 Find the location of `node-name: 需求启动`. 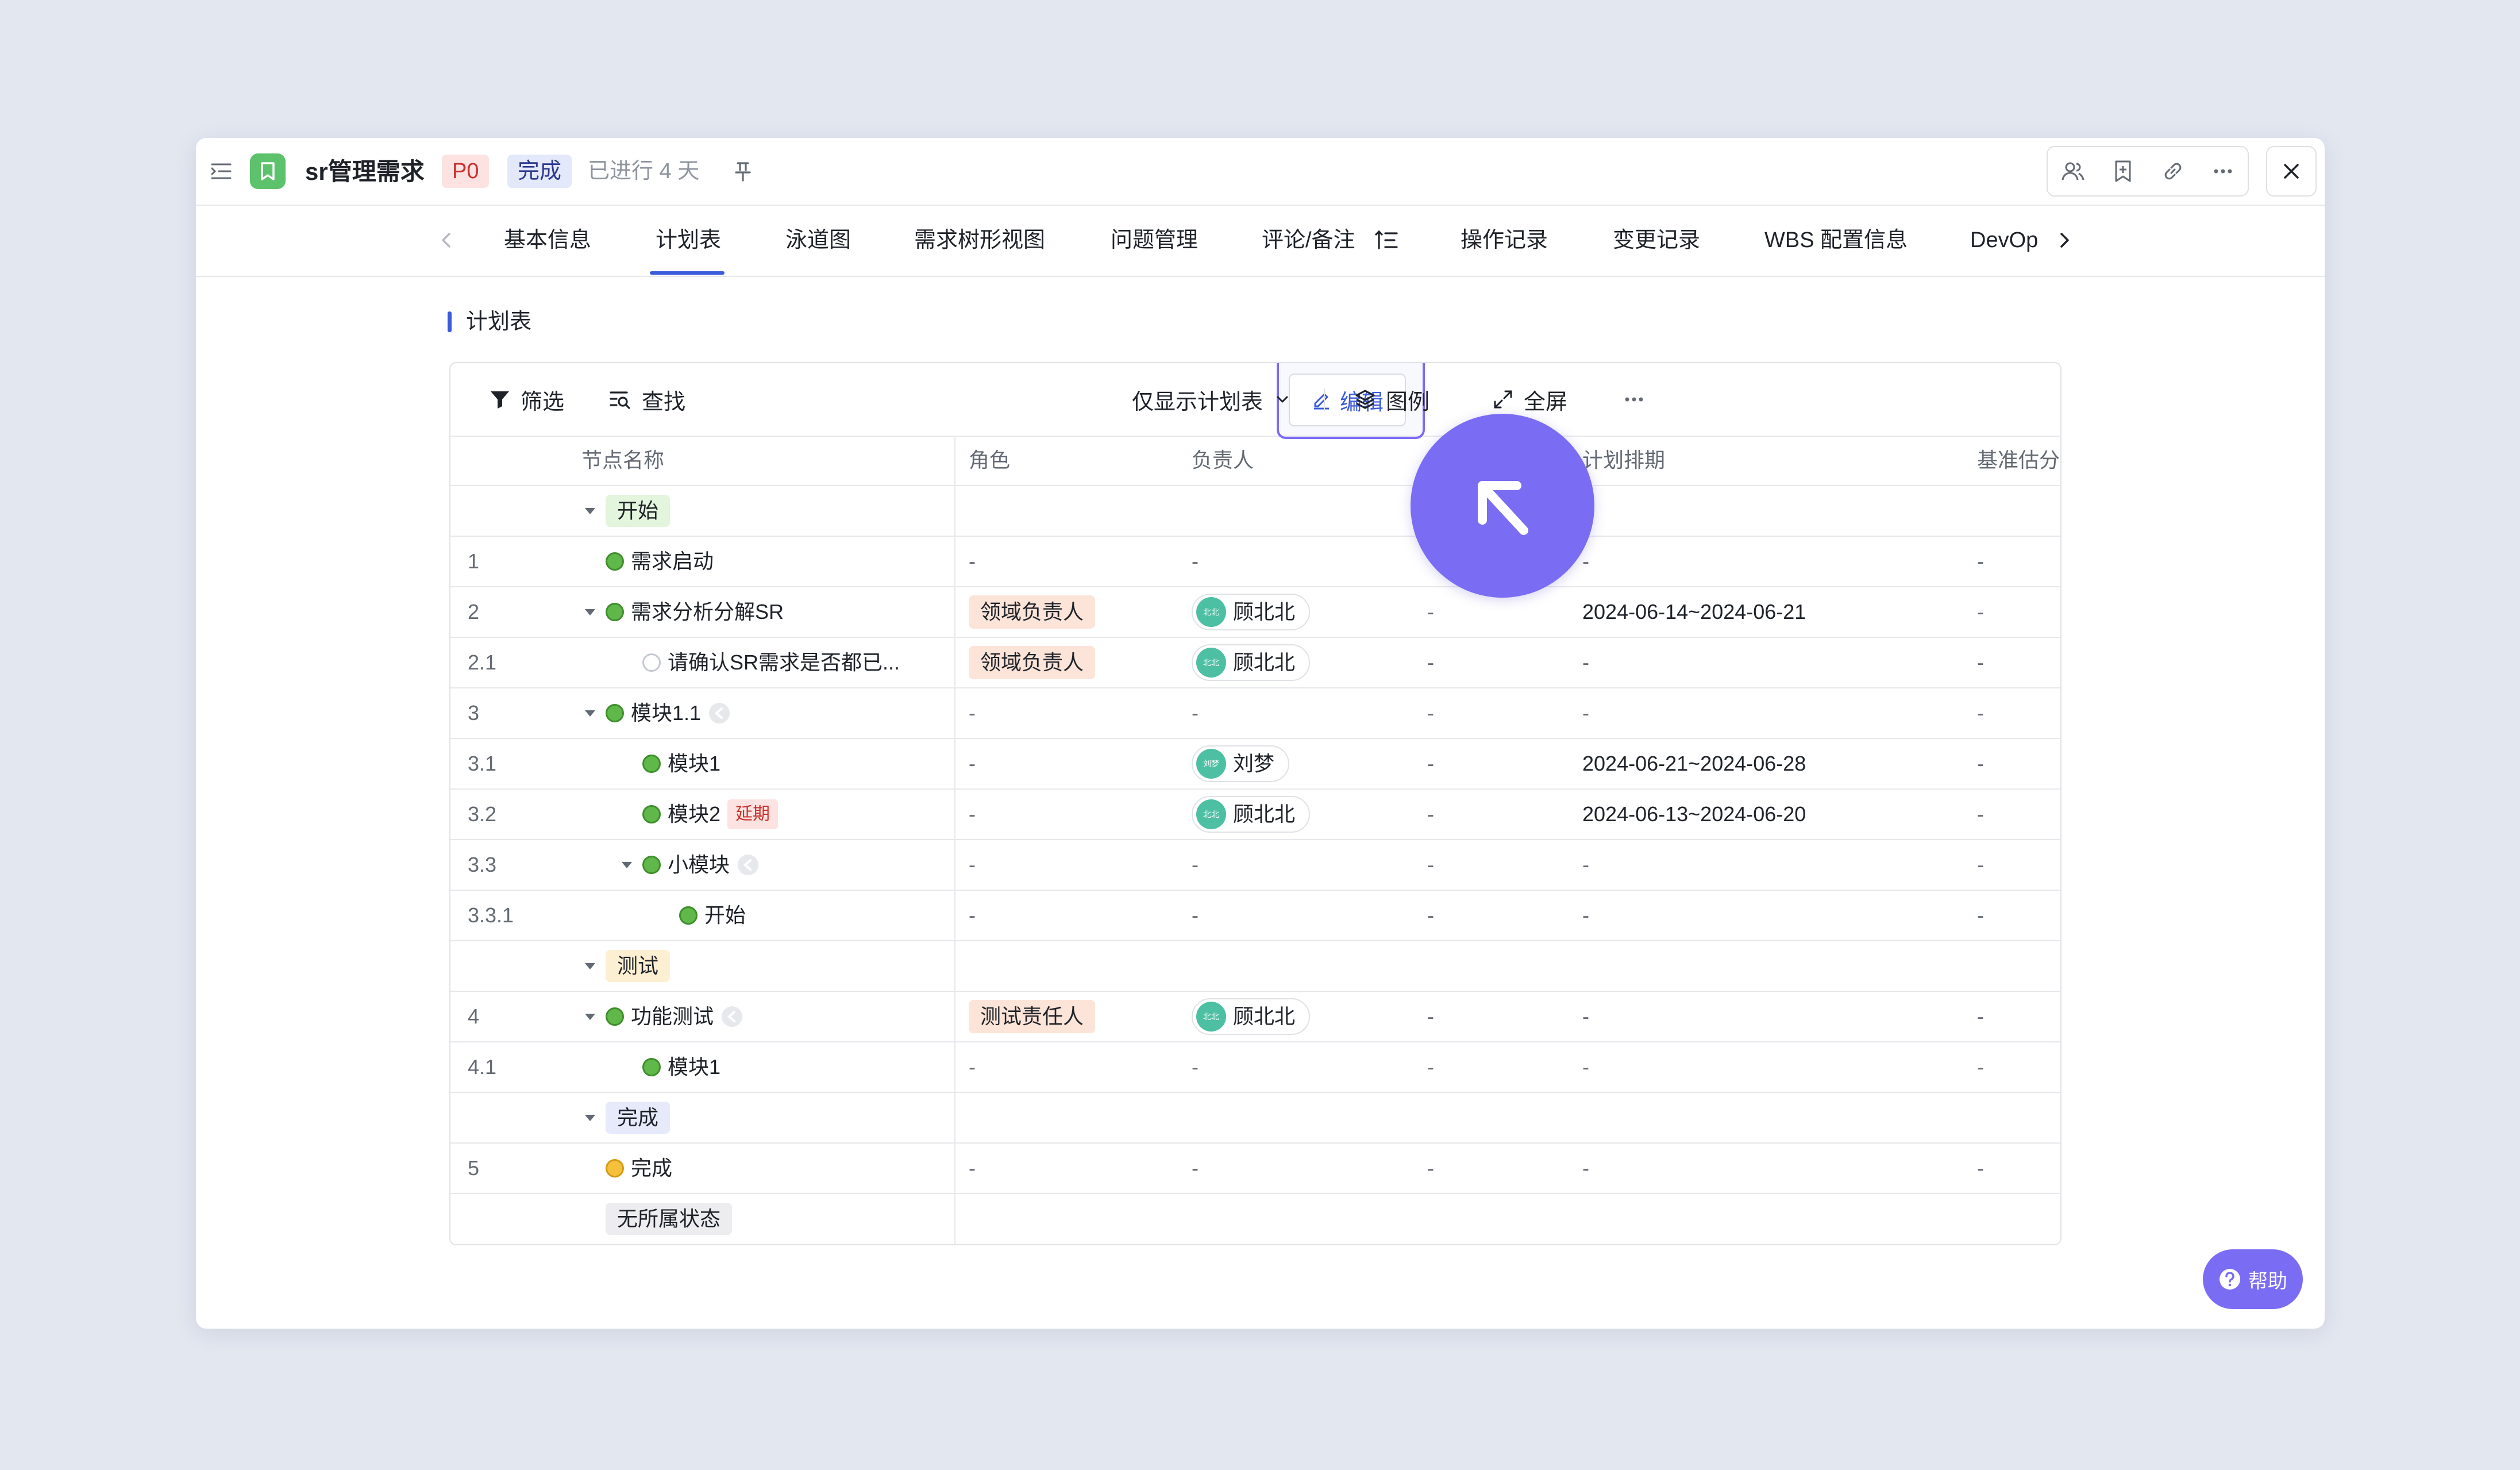

node-name: 需求启动 is located at coordinates (672, 561).